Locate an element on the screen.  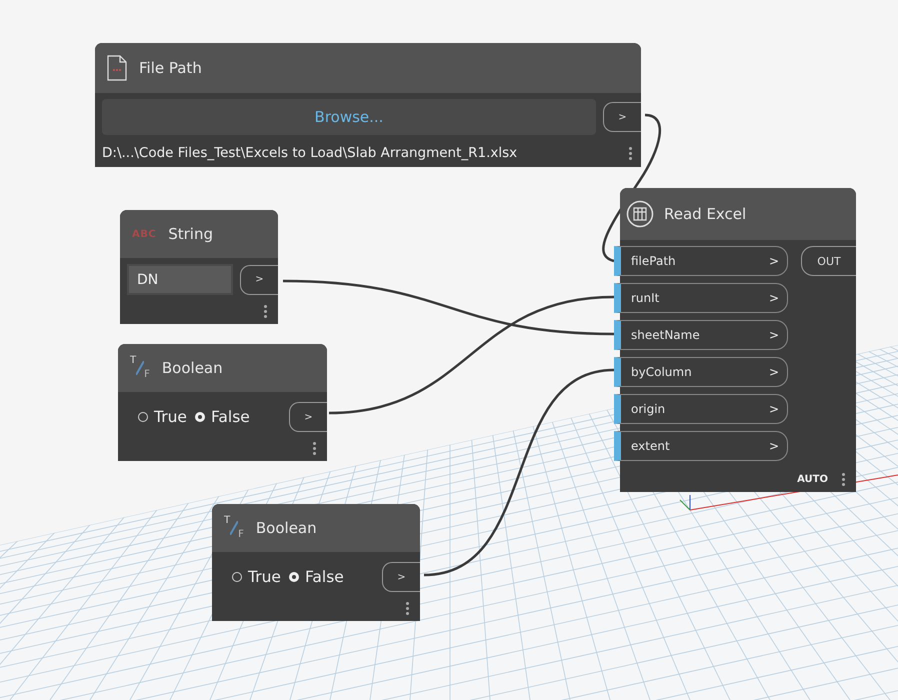
node-card: File Path Browse... > D:\...\Code Files_Test\Excels to Load\Slab Arrangment_R1.xlsx is located at coordinates (368, 105).